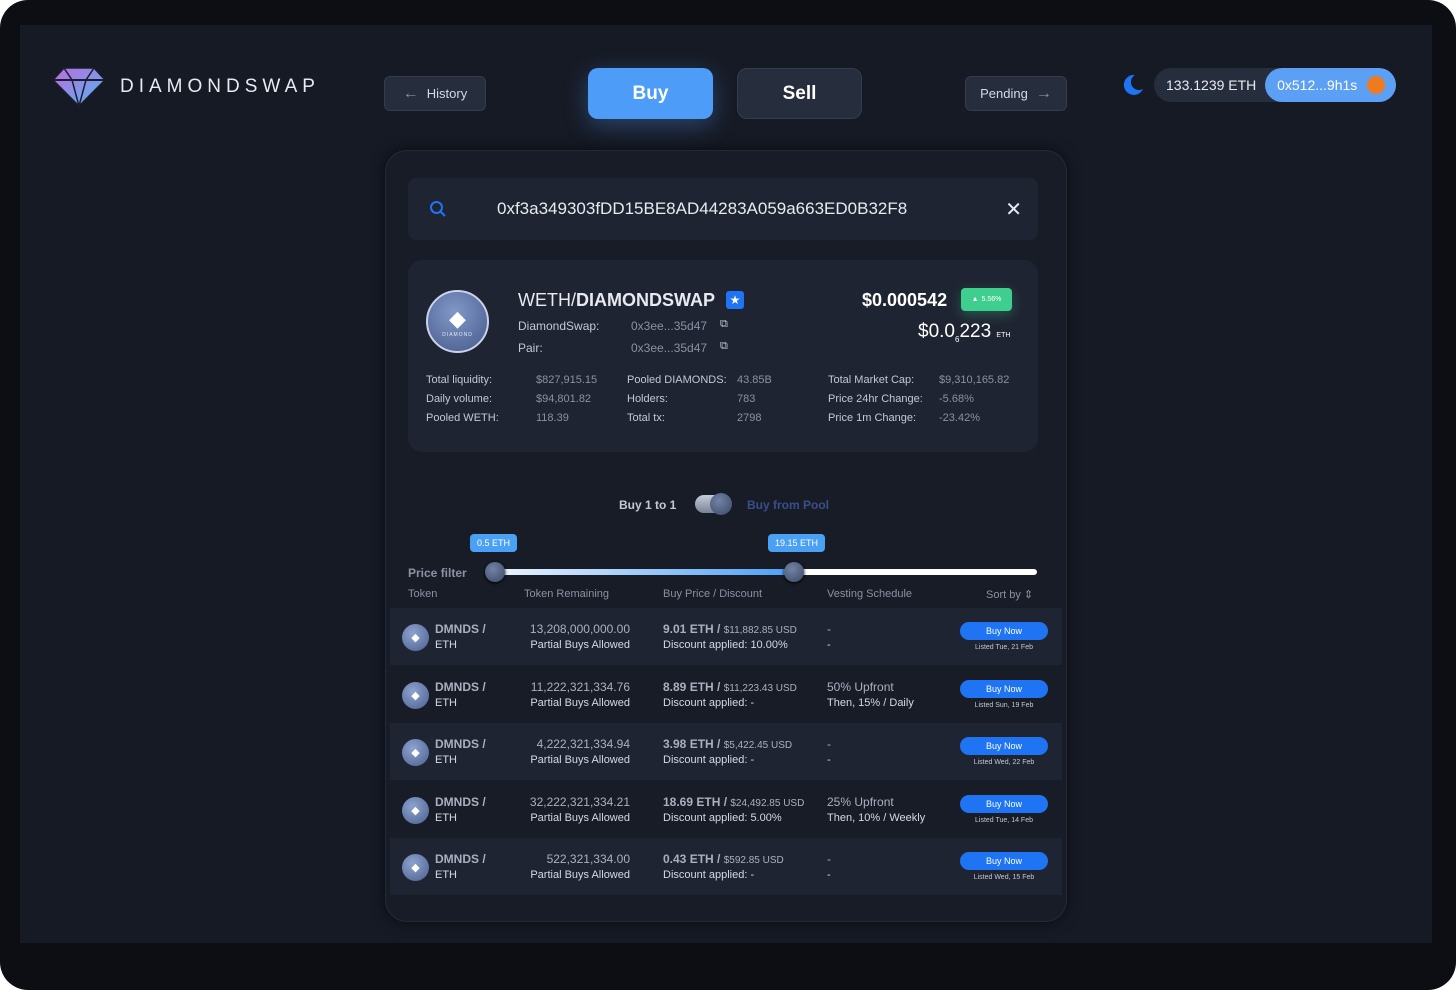  I want to click on sell-tab: Sell, so click(799, 93).